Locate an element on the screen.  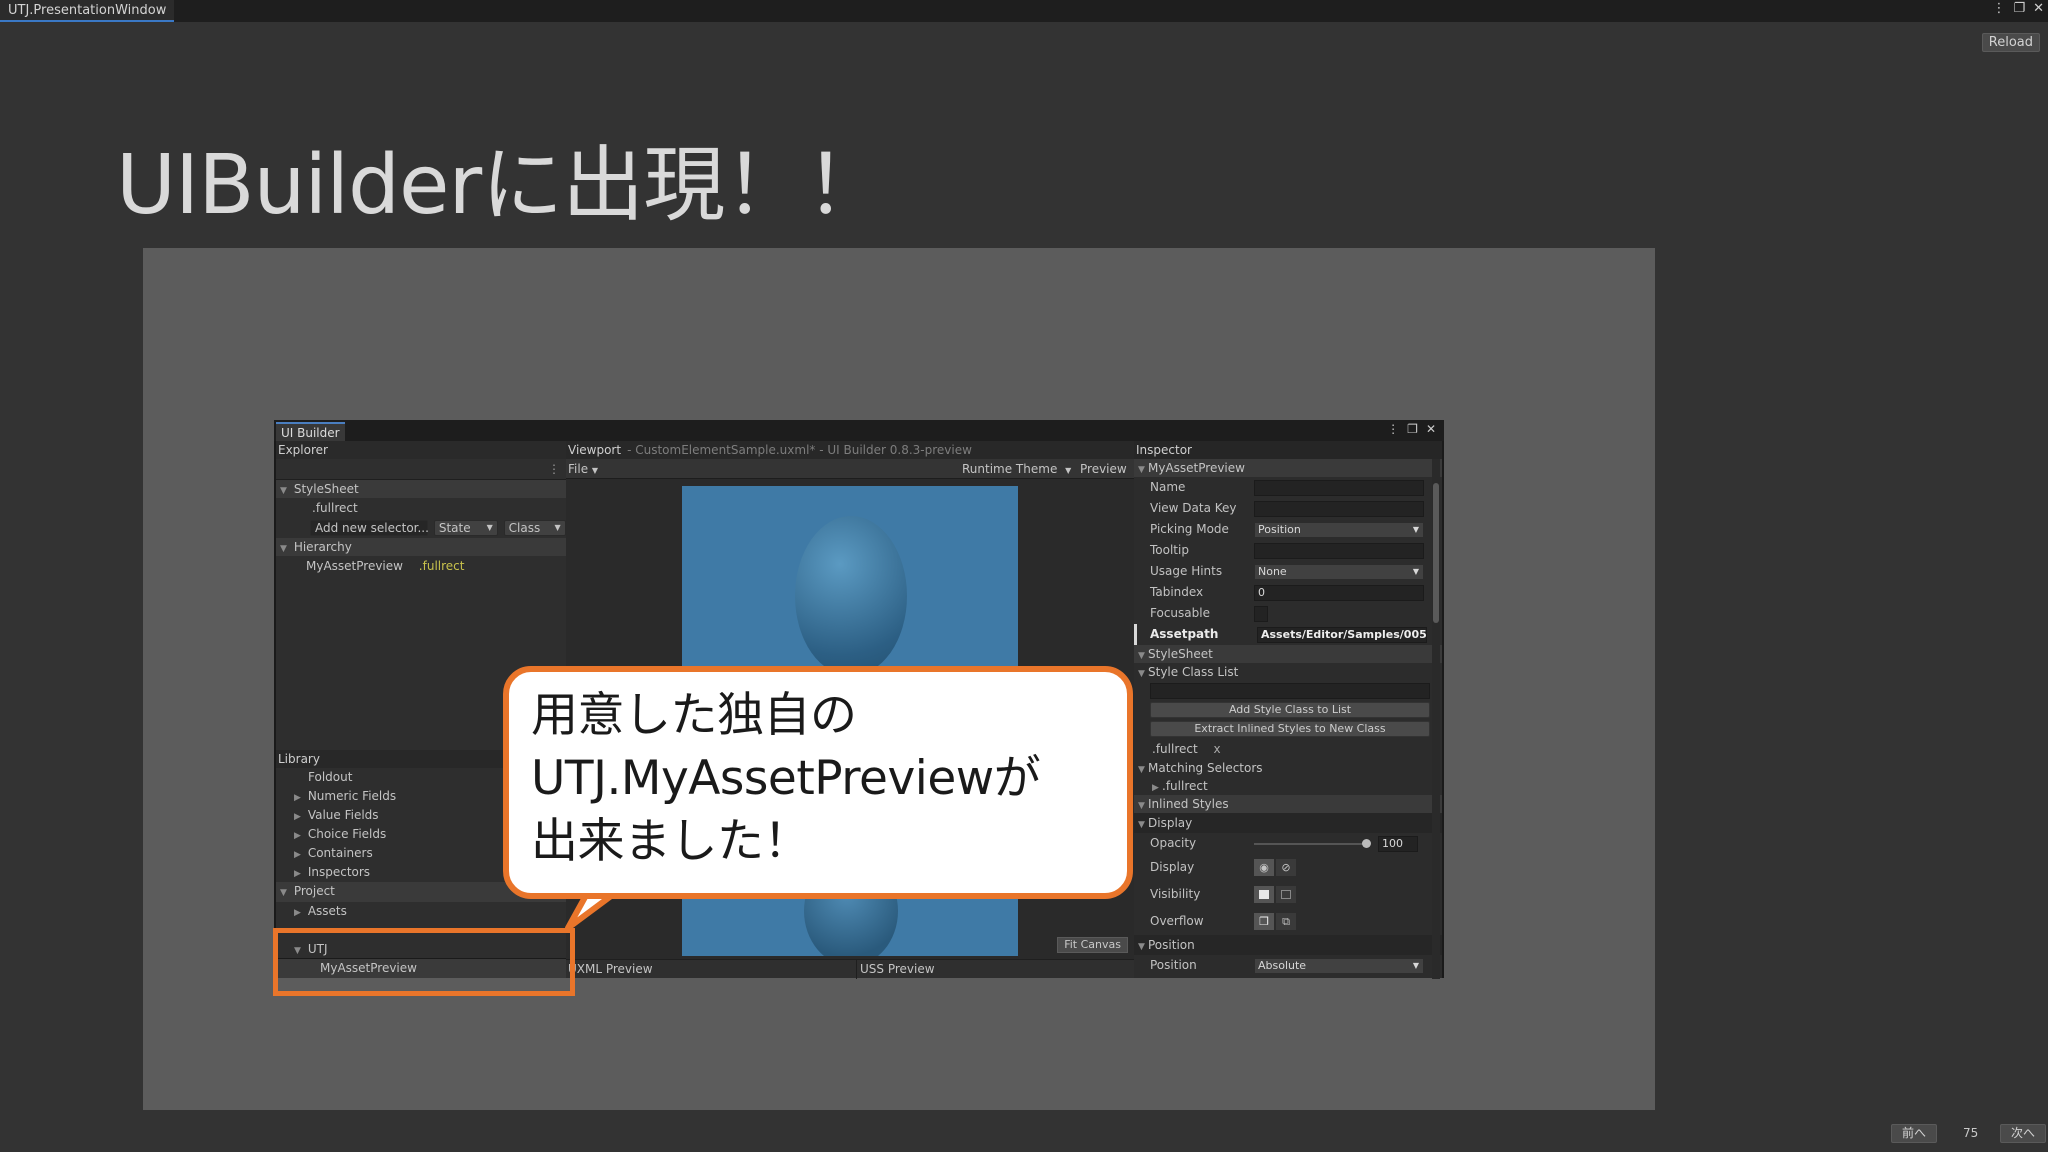
inspector-header: Inspector is located at coordinates (1288, 450).